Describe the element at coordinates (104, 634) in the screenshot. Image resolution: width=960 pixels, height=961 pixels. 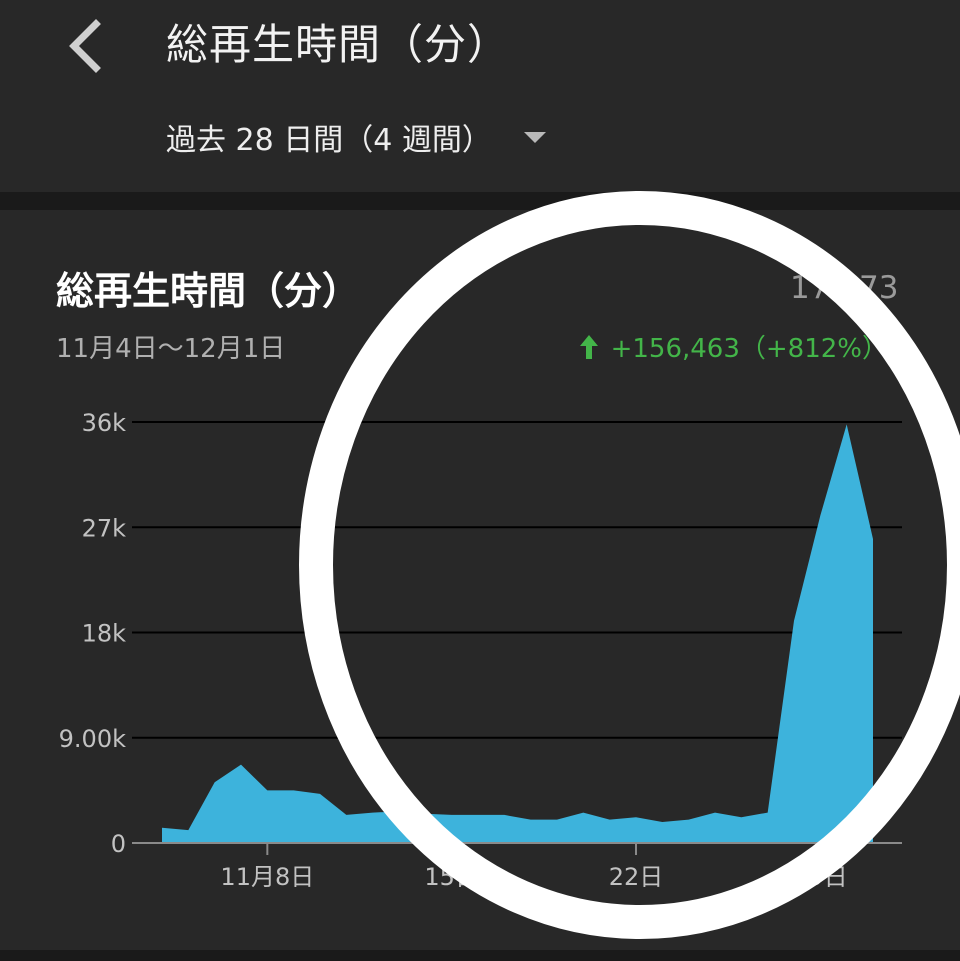
I see `y-tick-label: 18k` at that location.